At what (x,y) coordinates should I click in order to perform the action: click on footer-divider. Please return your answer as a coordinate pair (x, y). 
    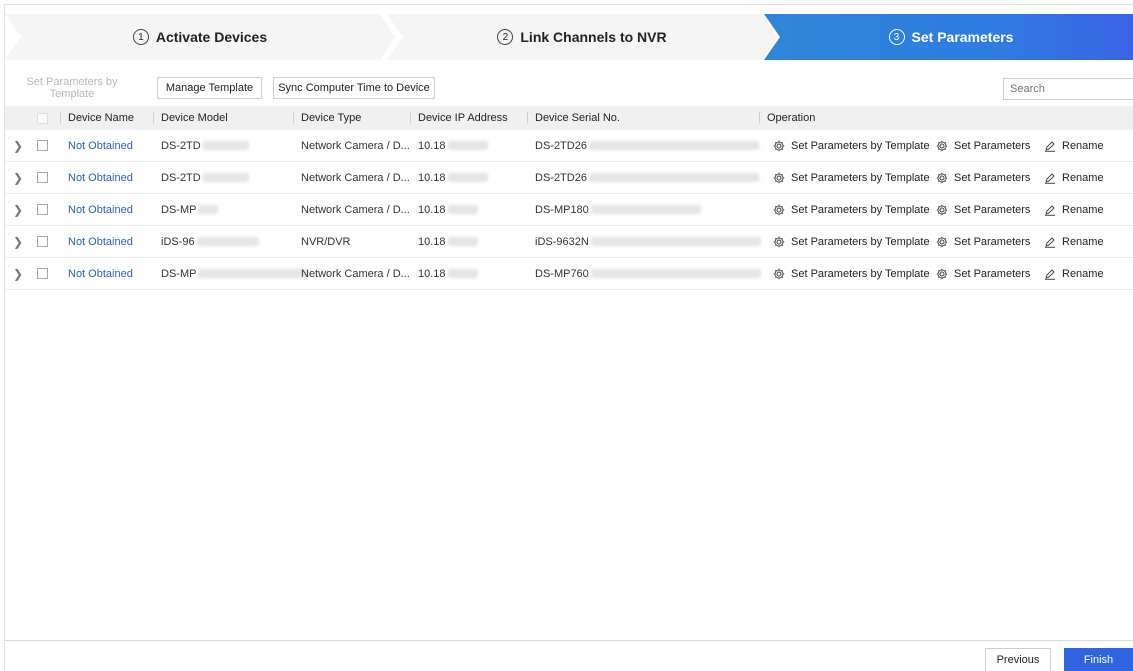
    Looking at the image, I should click on (569, 640).